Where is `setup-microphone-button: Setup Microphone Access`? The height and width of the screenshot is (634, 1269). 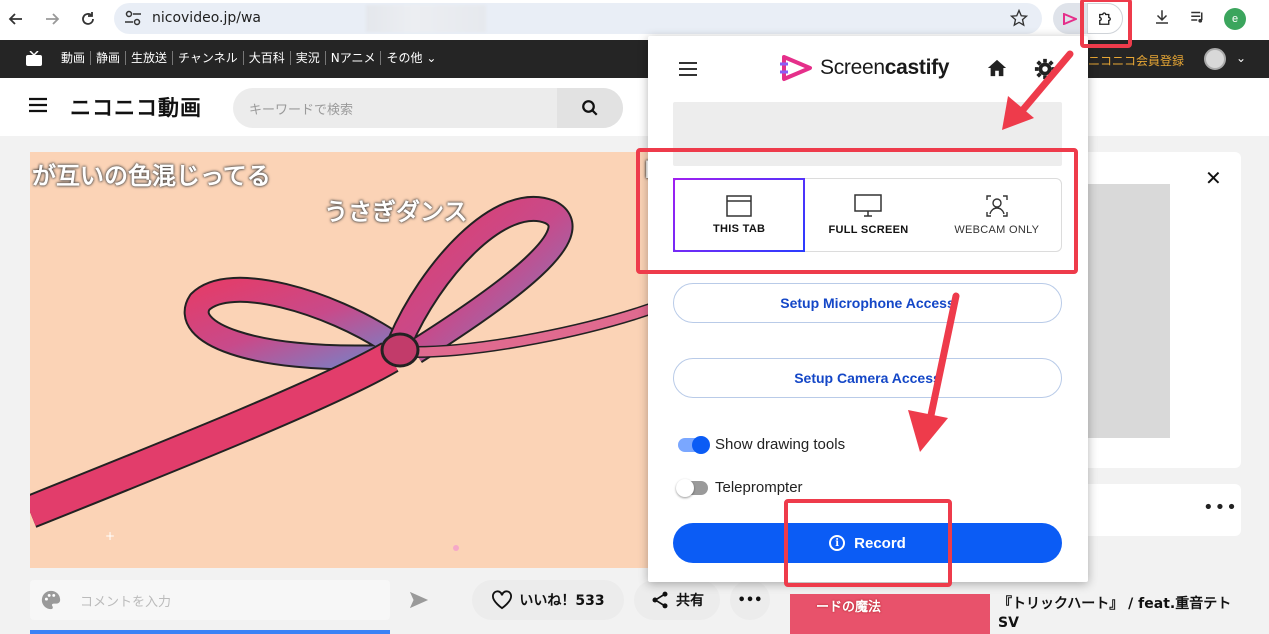
setup-microphone-button: Setup Microphone Access is located at coordinates (867, 303).